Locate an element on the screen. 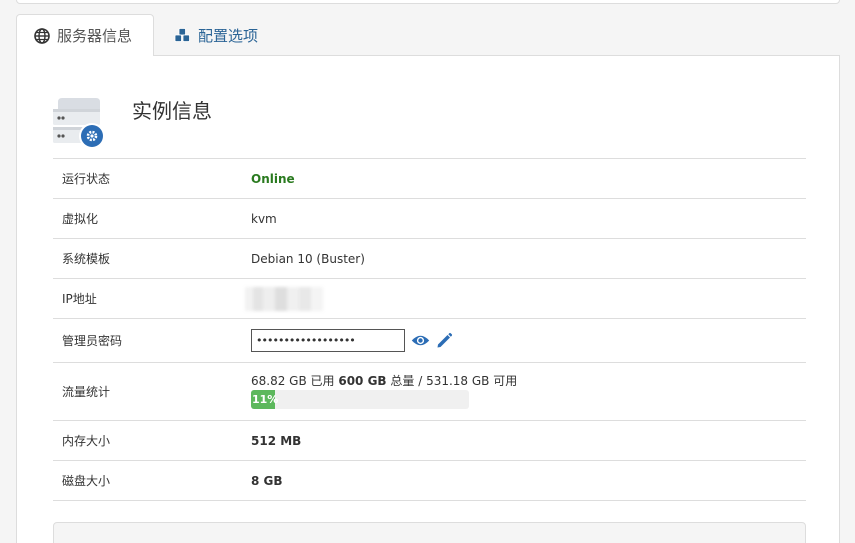  tab-server-info: 服务器信息 is located at coordinates (85, 35).